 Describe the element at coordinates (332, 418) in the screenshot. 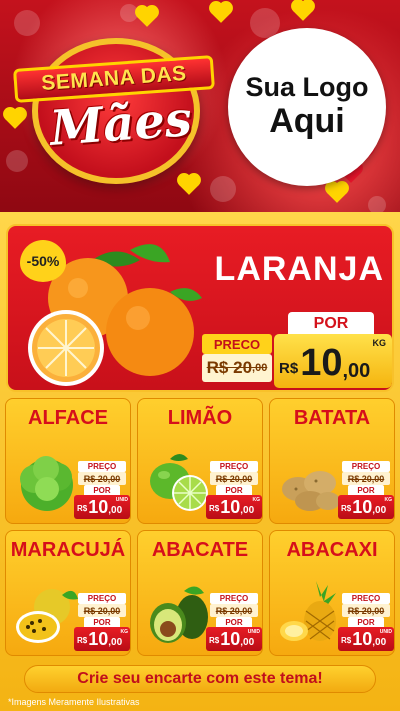

I see `product-name: BATATA` at that location.